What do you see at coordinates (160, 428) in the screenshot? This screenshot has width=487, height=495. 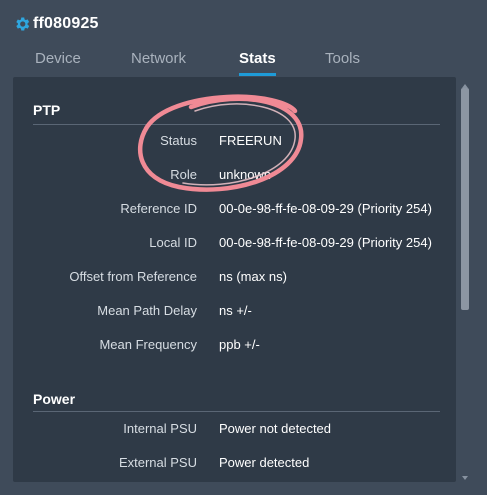 I see `internal-psu-label: Internal PSU` at bounding box center [160, 428].